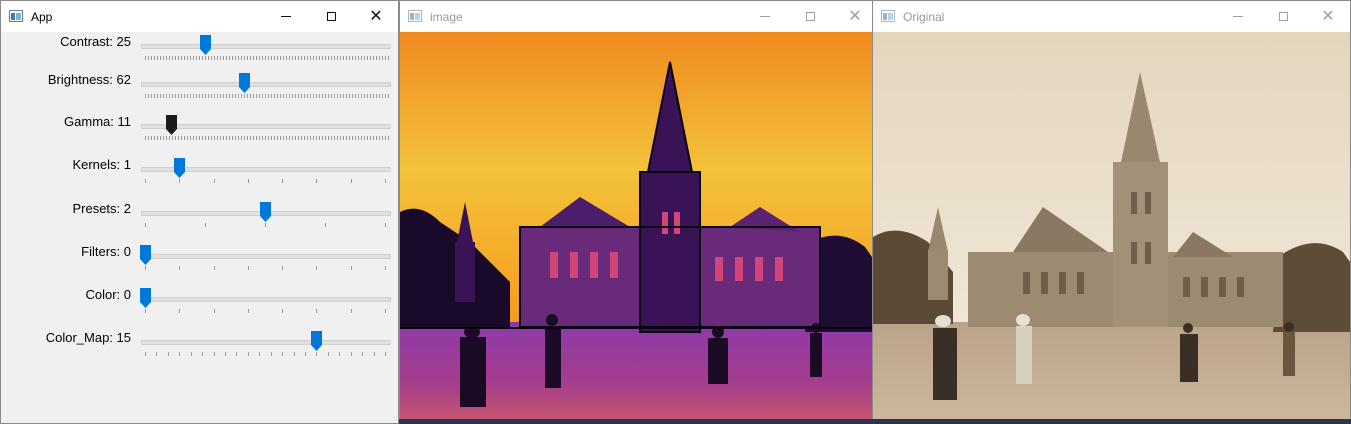 The width and height of the screenshot is (1351, 424). I want to click on trackbar-label-contrast: Contrast: 25, so click(95, 41).